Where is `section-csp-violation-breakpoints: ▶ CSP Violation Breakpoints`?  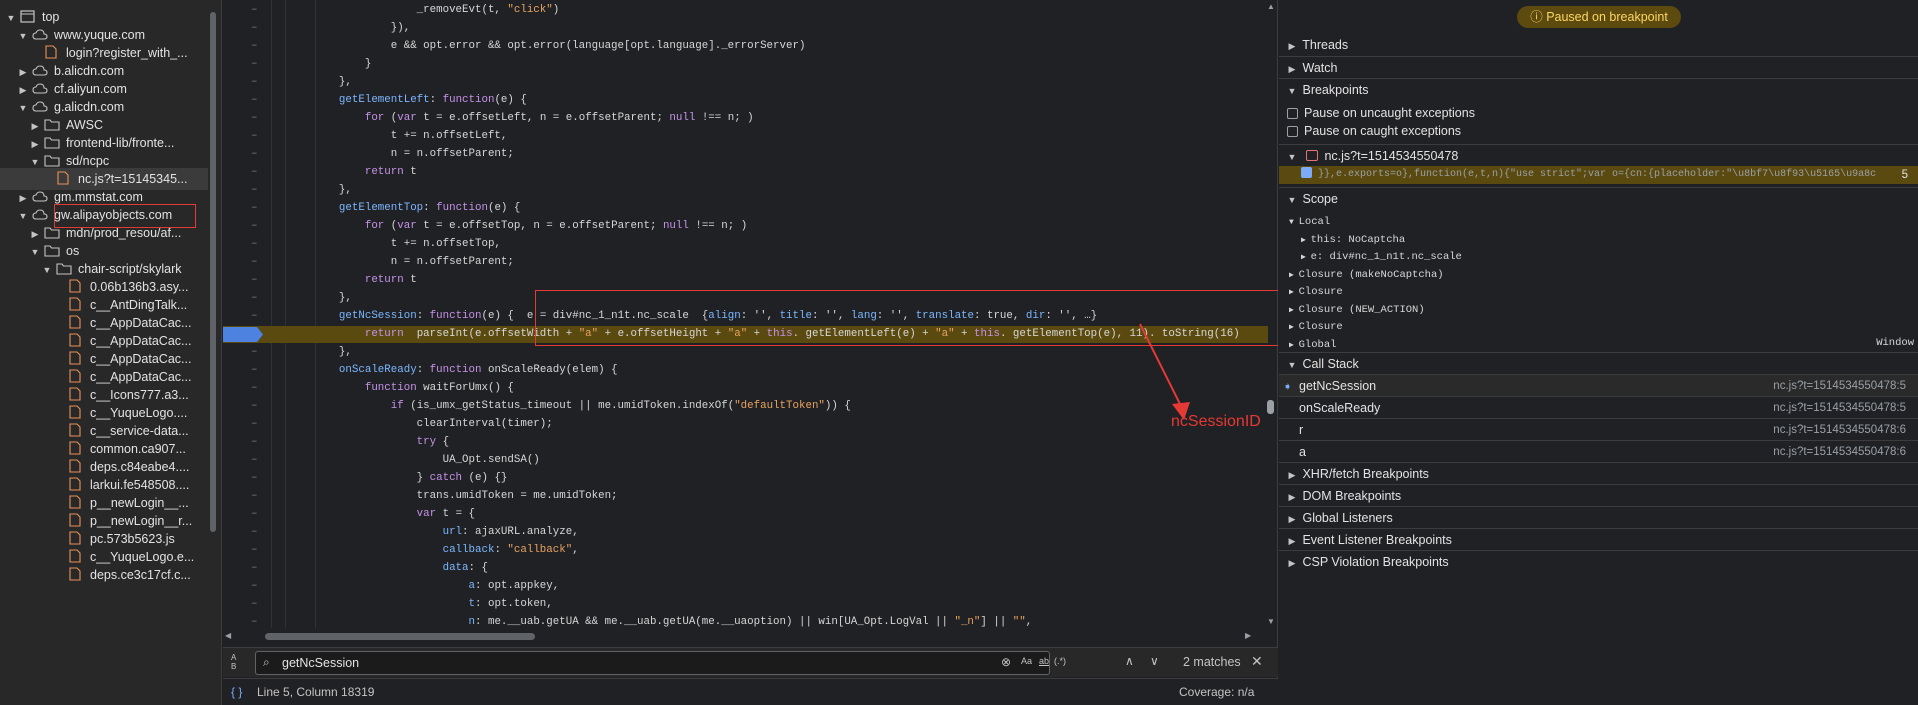
section-csp-violation-breakpoints: ▶ CSP Violation Breakpoints is located at coordinates (1598, 561).